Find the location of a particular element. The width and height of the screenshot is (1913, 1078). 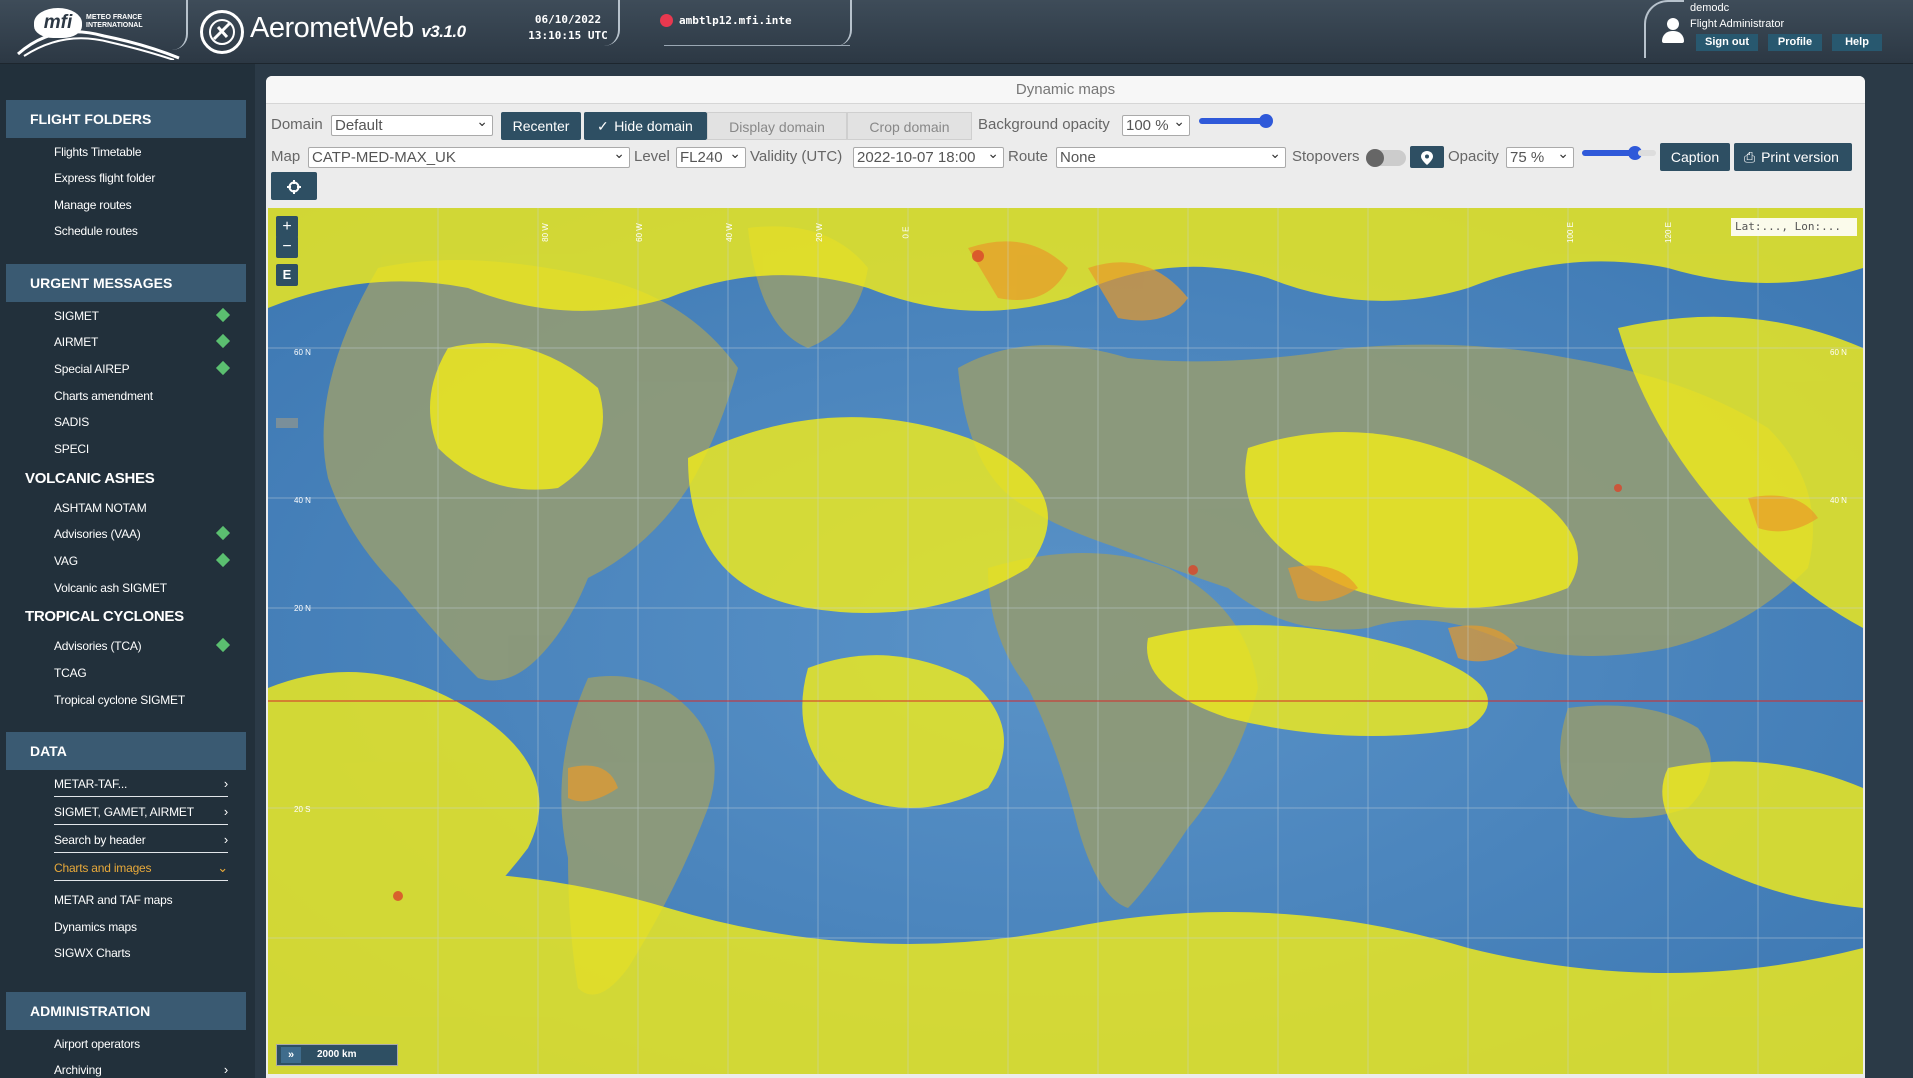

bg-opacity-label: Background opacity is located at coordinates (1044, 124).